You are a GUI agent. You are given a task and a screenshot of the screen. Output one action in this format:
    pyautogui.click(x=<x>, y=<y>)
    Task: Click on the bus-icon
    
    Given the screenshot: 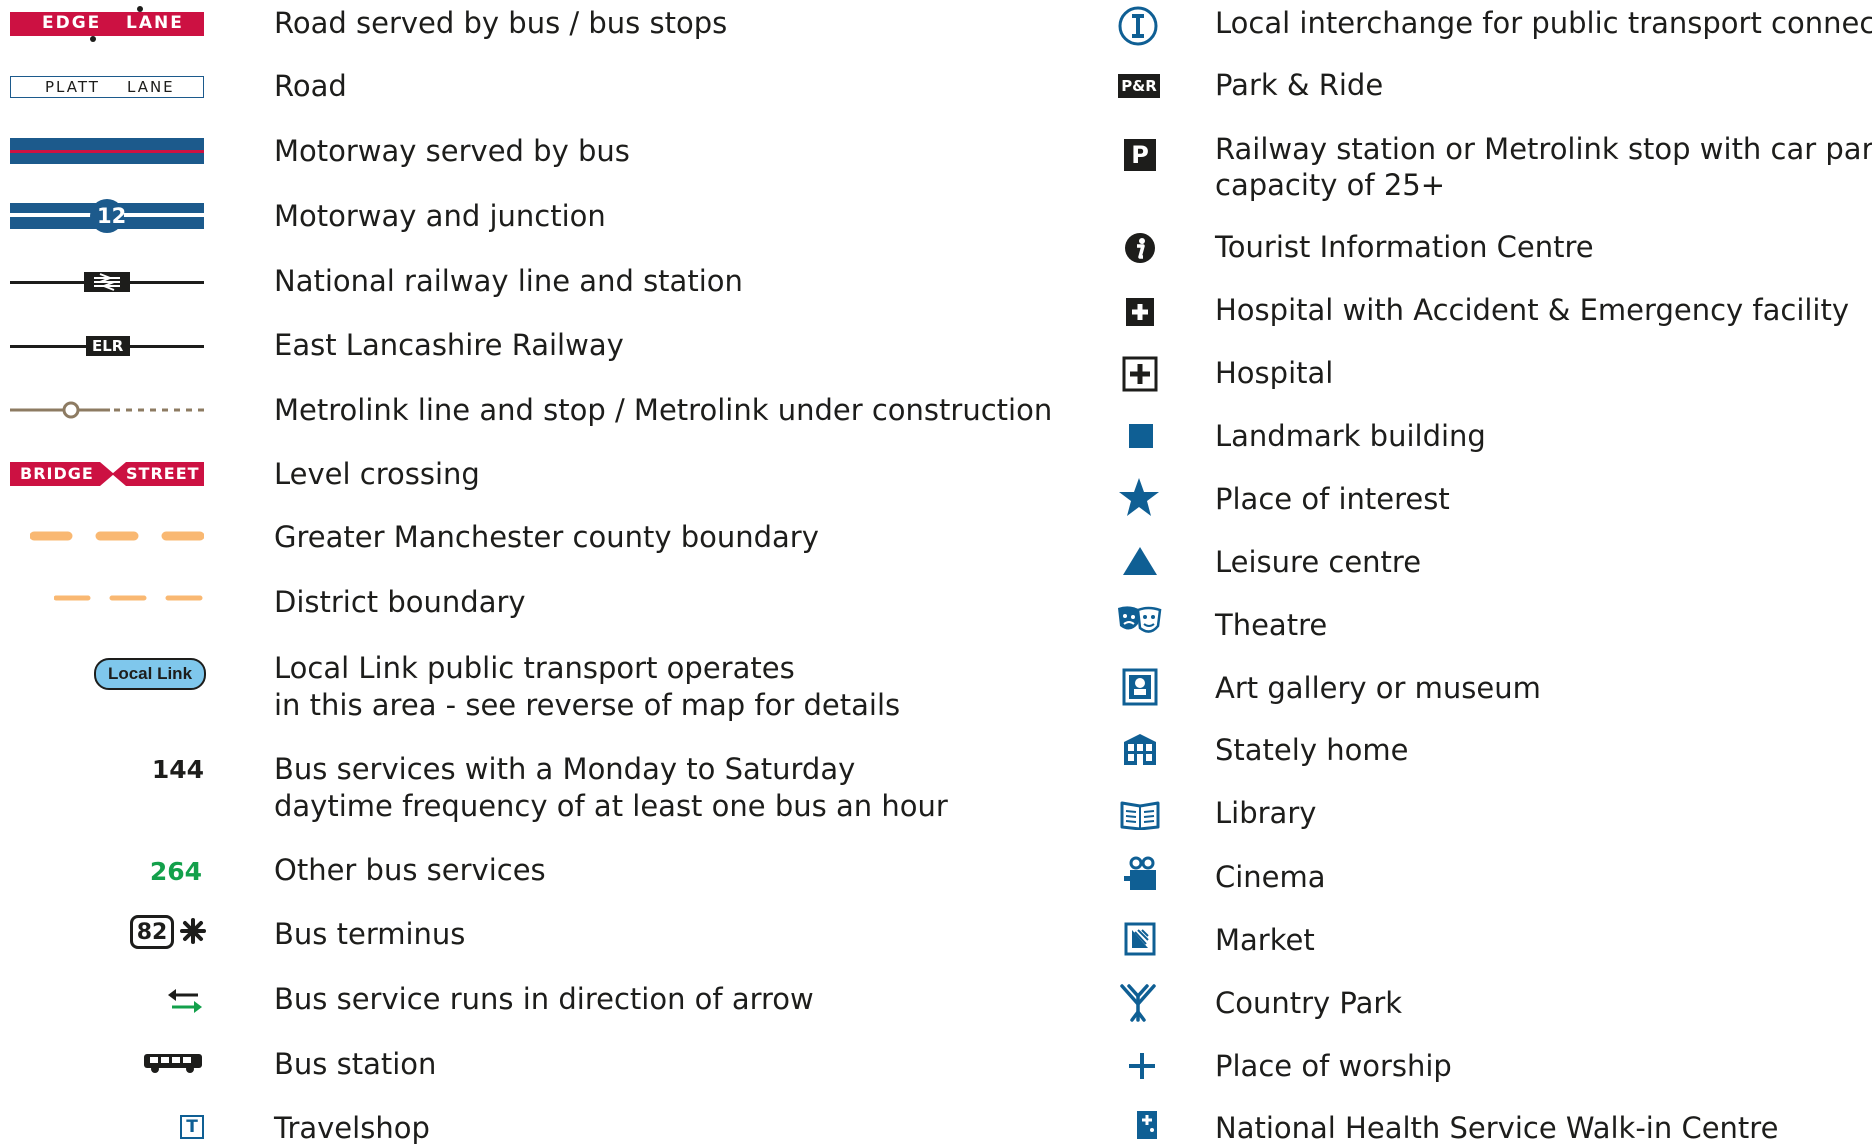 What is the action you would take?
    pyautogui.click(x=173, y=1063)
    